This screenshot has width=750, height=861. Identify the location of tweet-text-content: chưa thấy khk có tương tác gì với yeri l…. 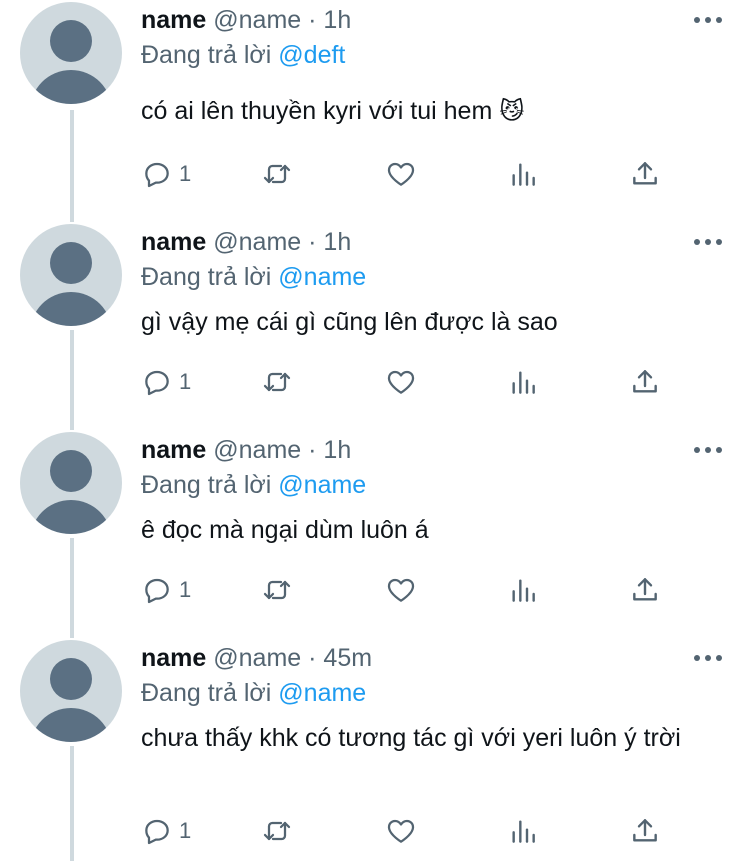
(411, 738).